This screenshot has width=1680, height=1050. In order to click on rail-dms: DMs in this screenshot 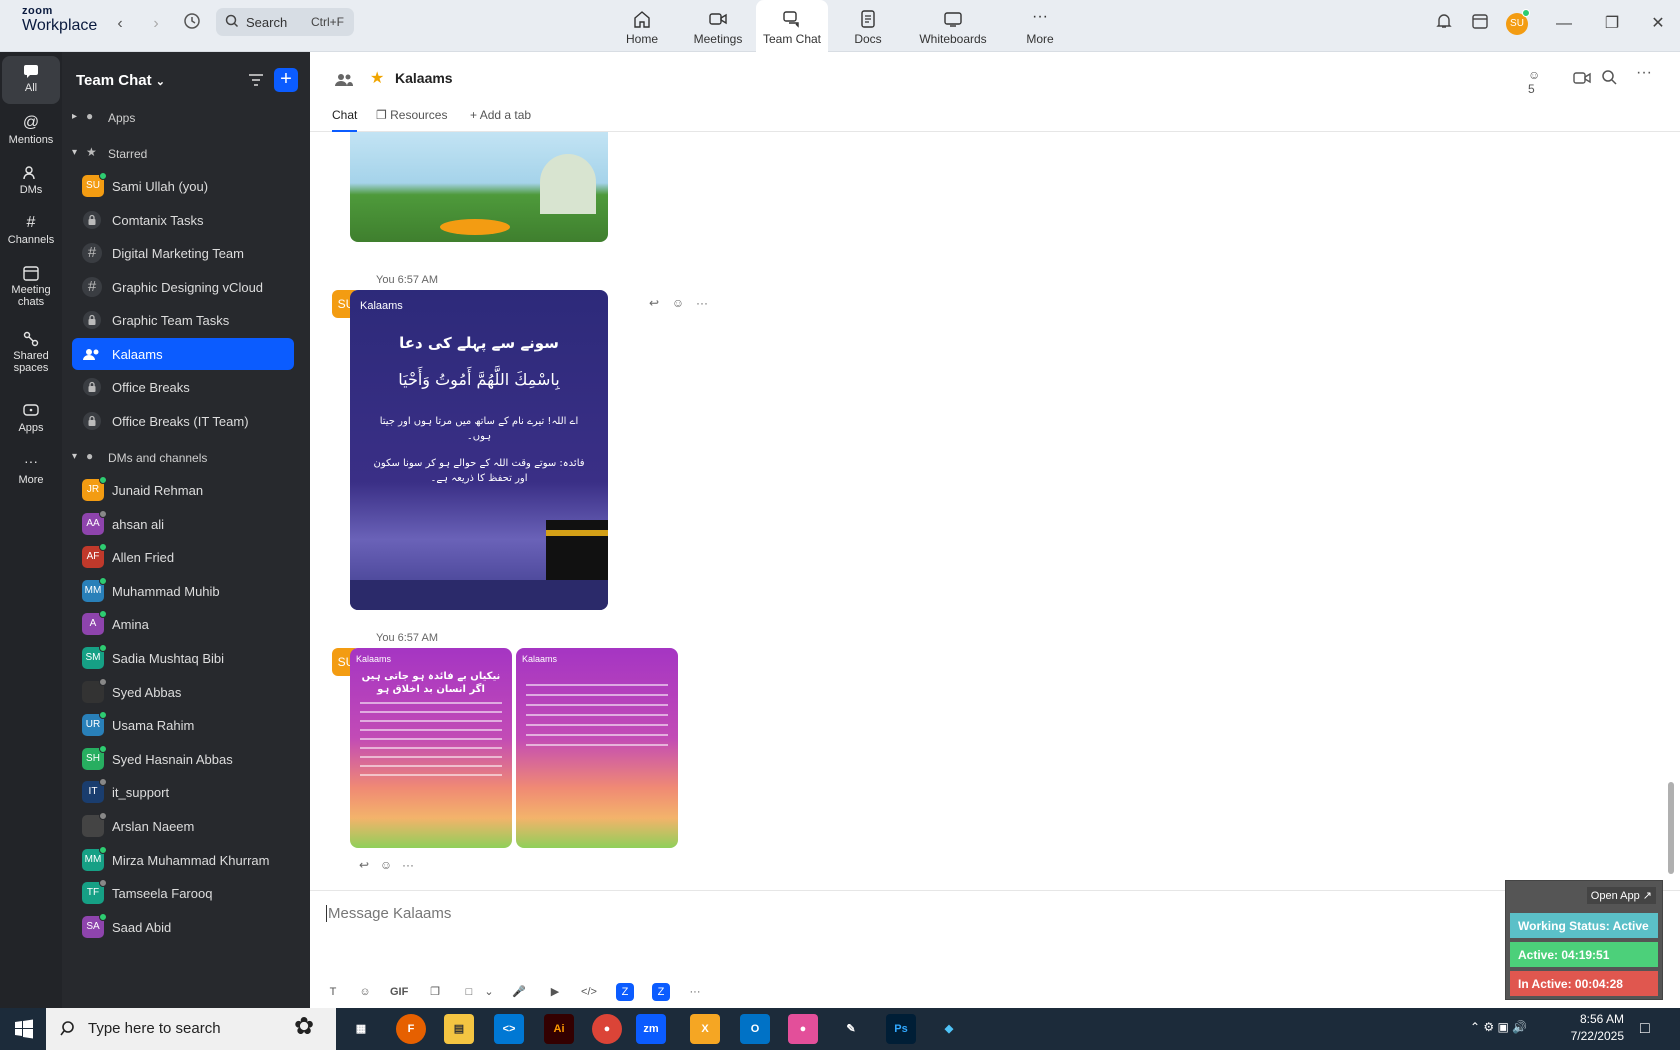, I will do `click(31, 182)`.